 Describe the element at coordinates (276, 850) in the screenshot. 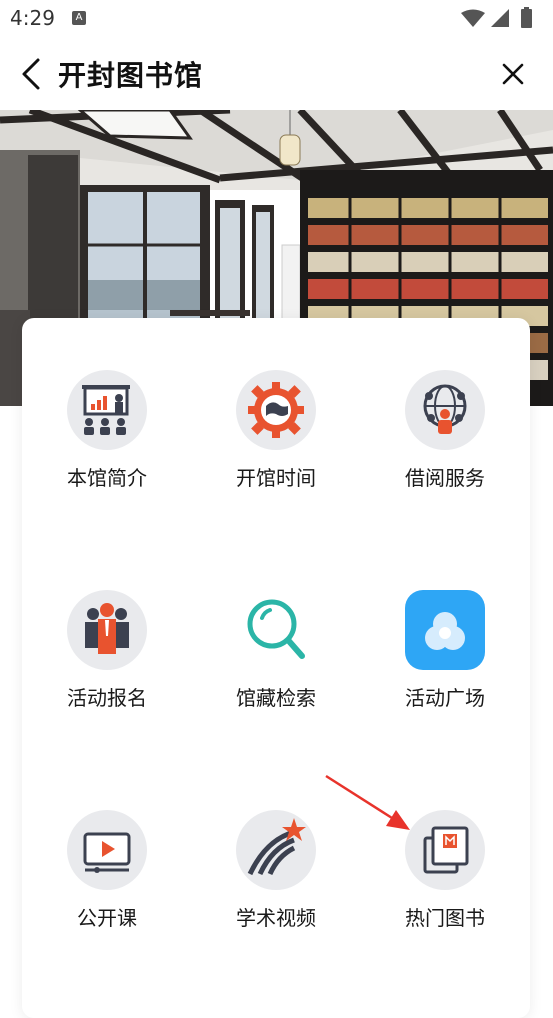

I see `shooting-star-icon` at that location.